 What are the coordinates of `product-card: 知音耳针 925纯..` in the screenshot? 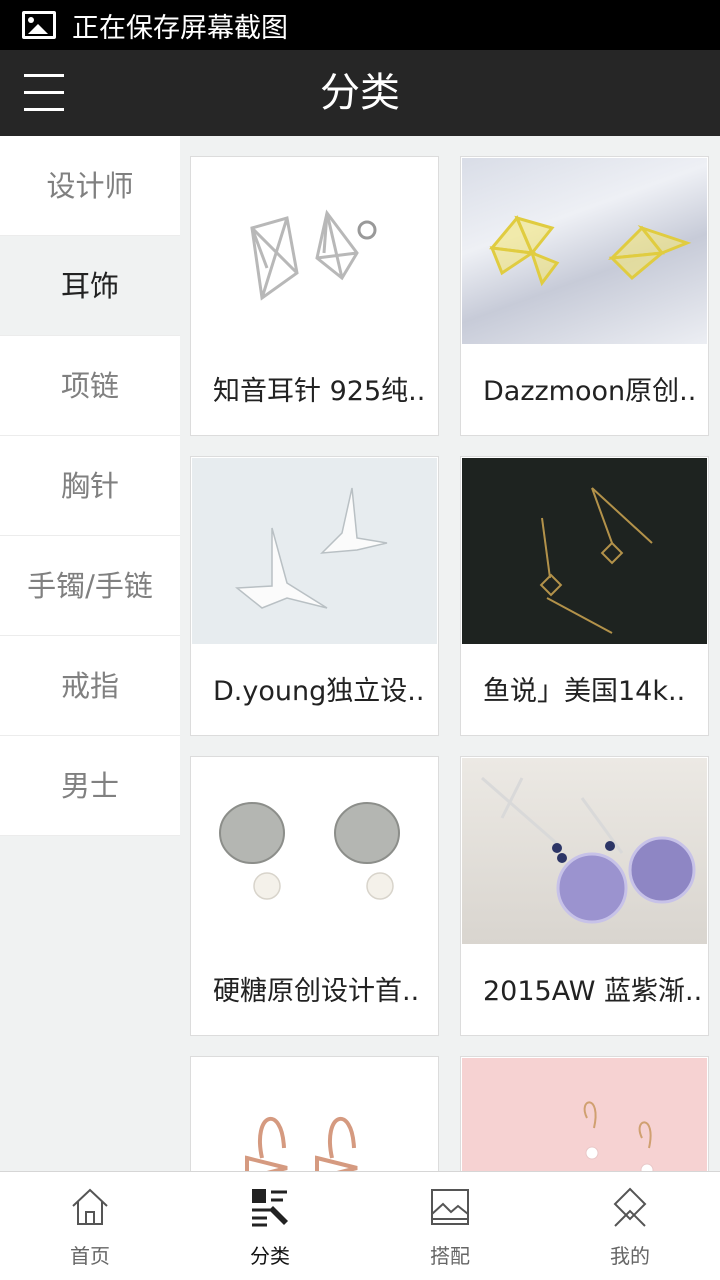 It's located at (314, 296).